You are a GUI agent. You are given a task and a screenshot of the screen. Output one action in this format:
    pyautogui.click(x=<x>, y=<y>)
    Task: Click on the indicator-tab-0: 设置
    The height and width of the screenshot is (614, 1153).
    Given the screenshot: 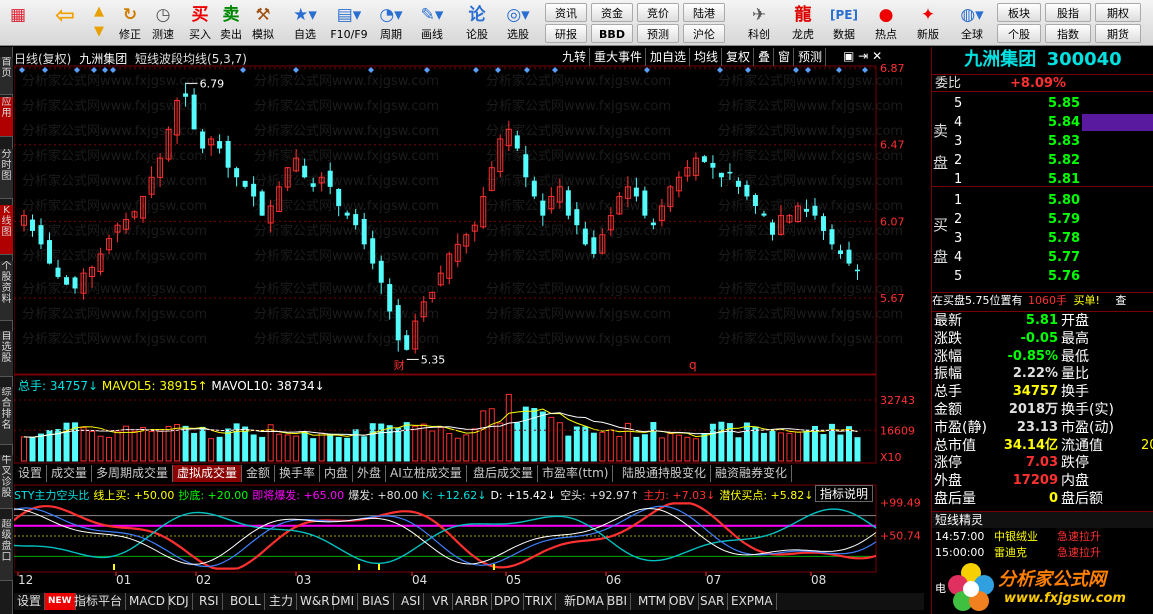 What is the action you would take?
    pyautogui.click(x=30, y=601)
    